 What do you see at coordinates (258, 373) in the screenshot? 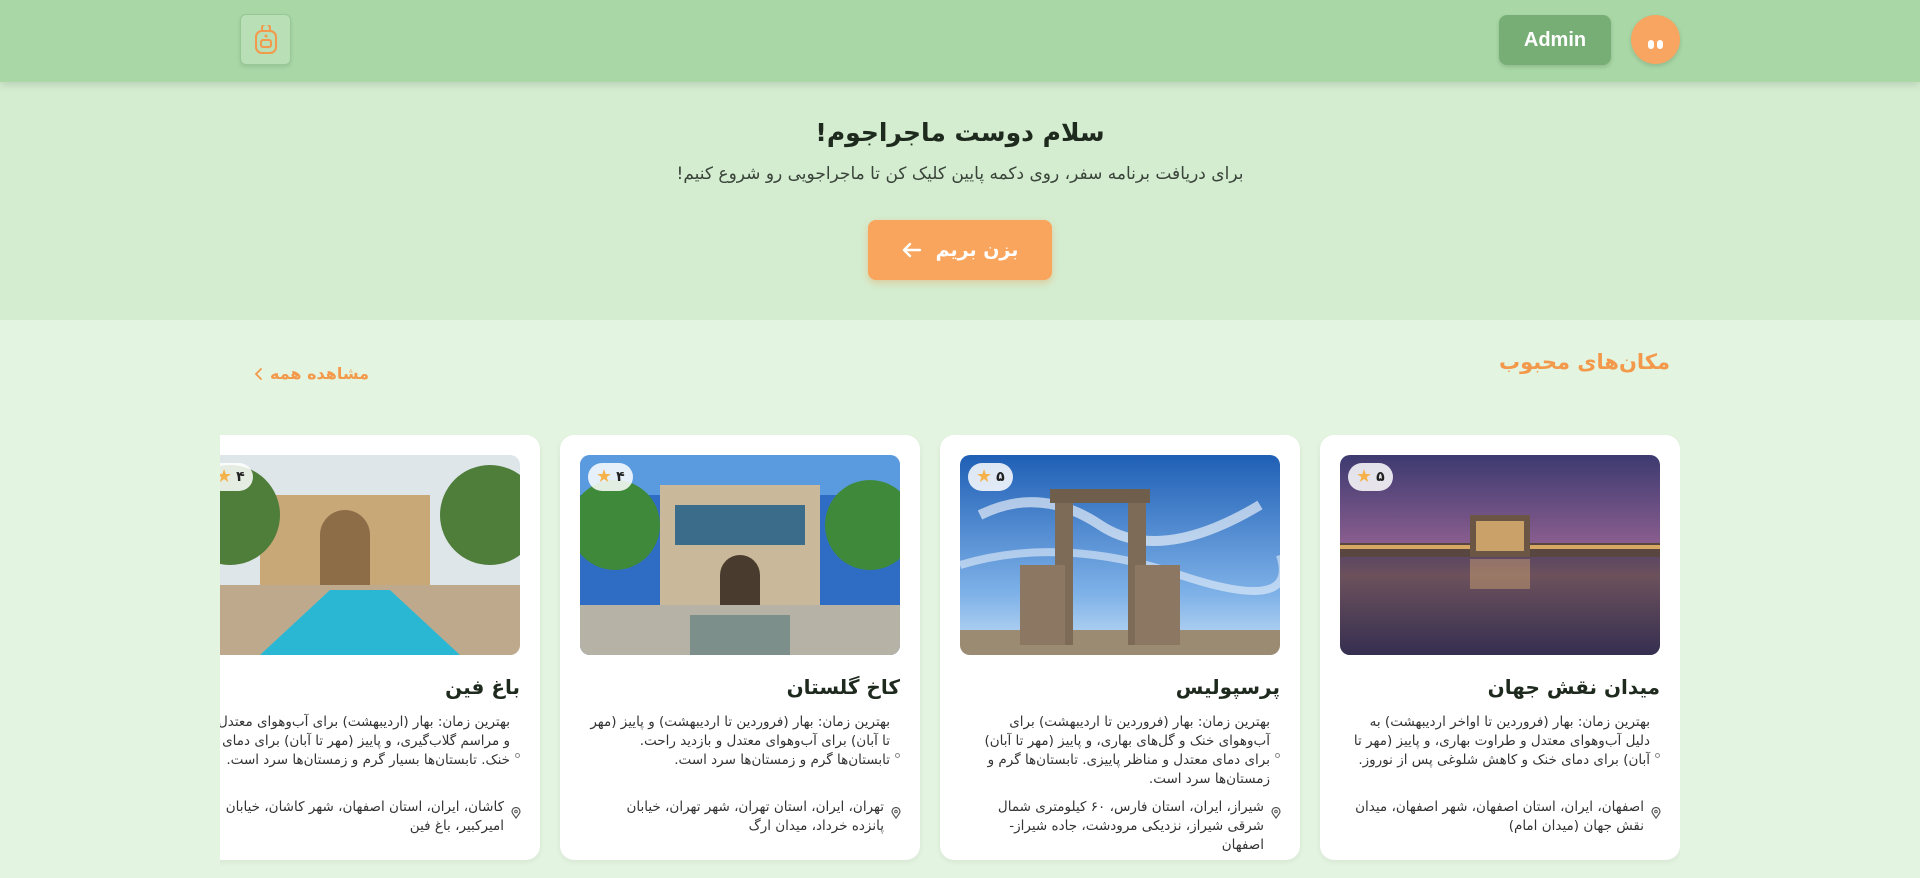
I see `chevron-left-icon` at bounding box center [258, 373].